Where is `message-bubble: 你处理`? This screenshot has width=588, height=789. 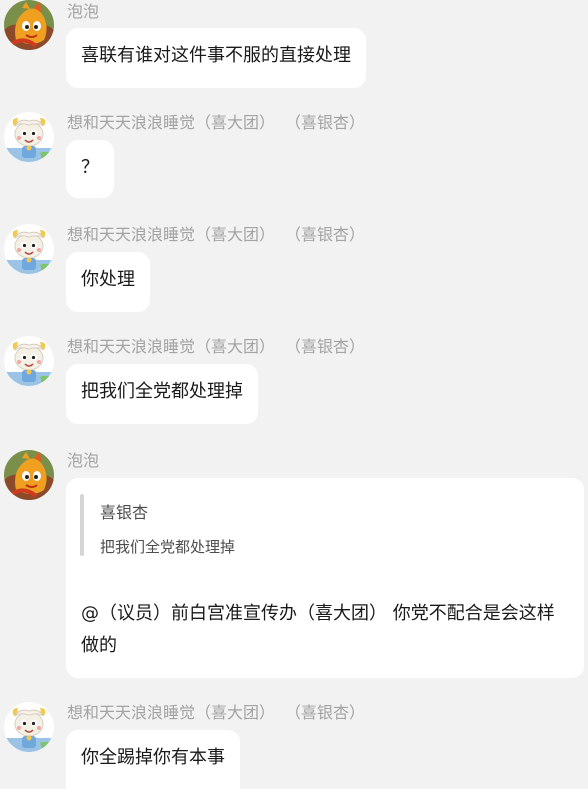 message-bubble: 你处理 is located at coordinates (108, 282).